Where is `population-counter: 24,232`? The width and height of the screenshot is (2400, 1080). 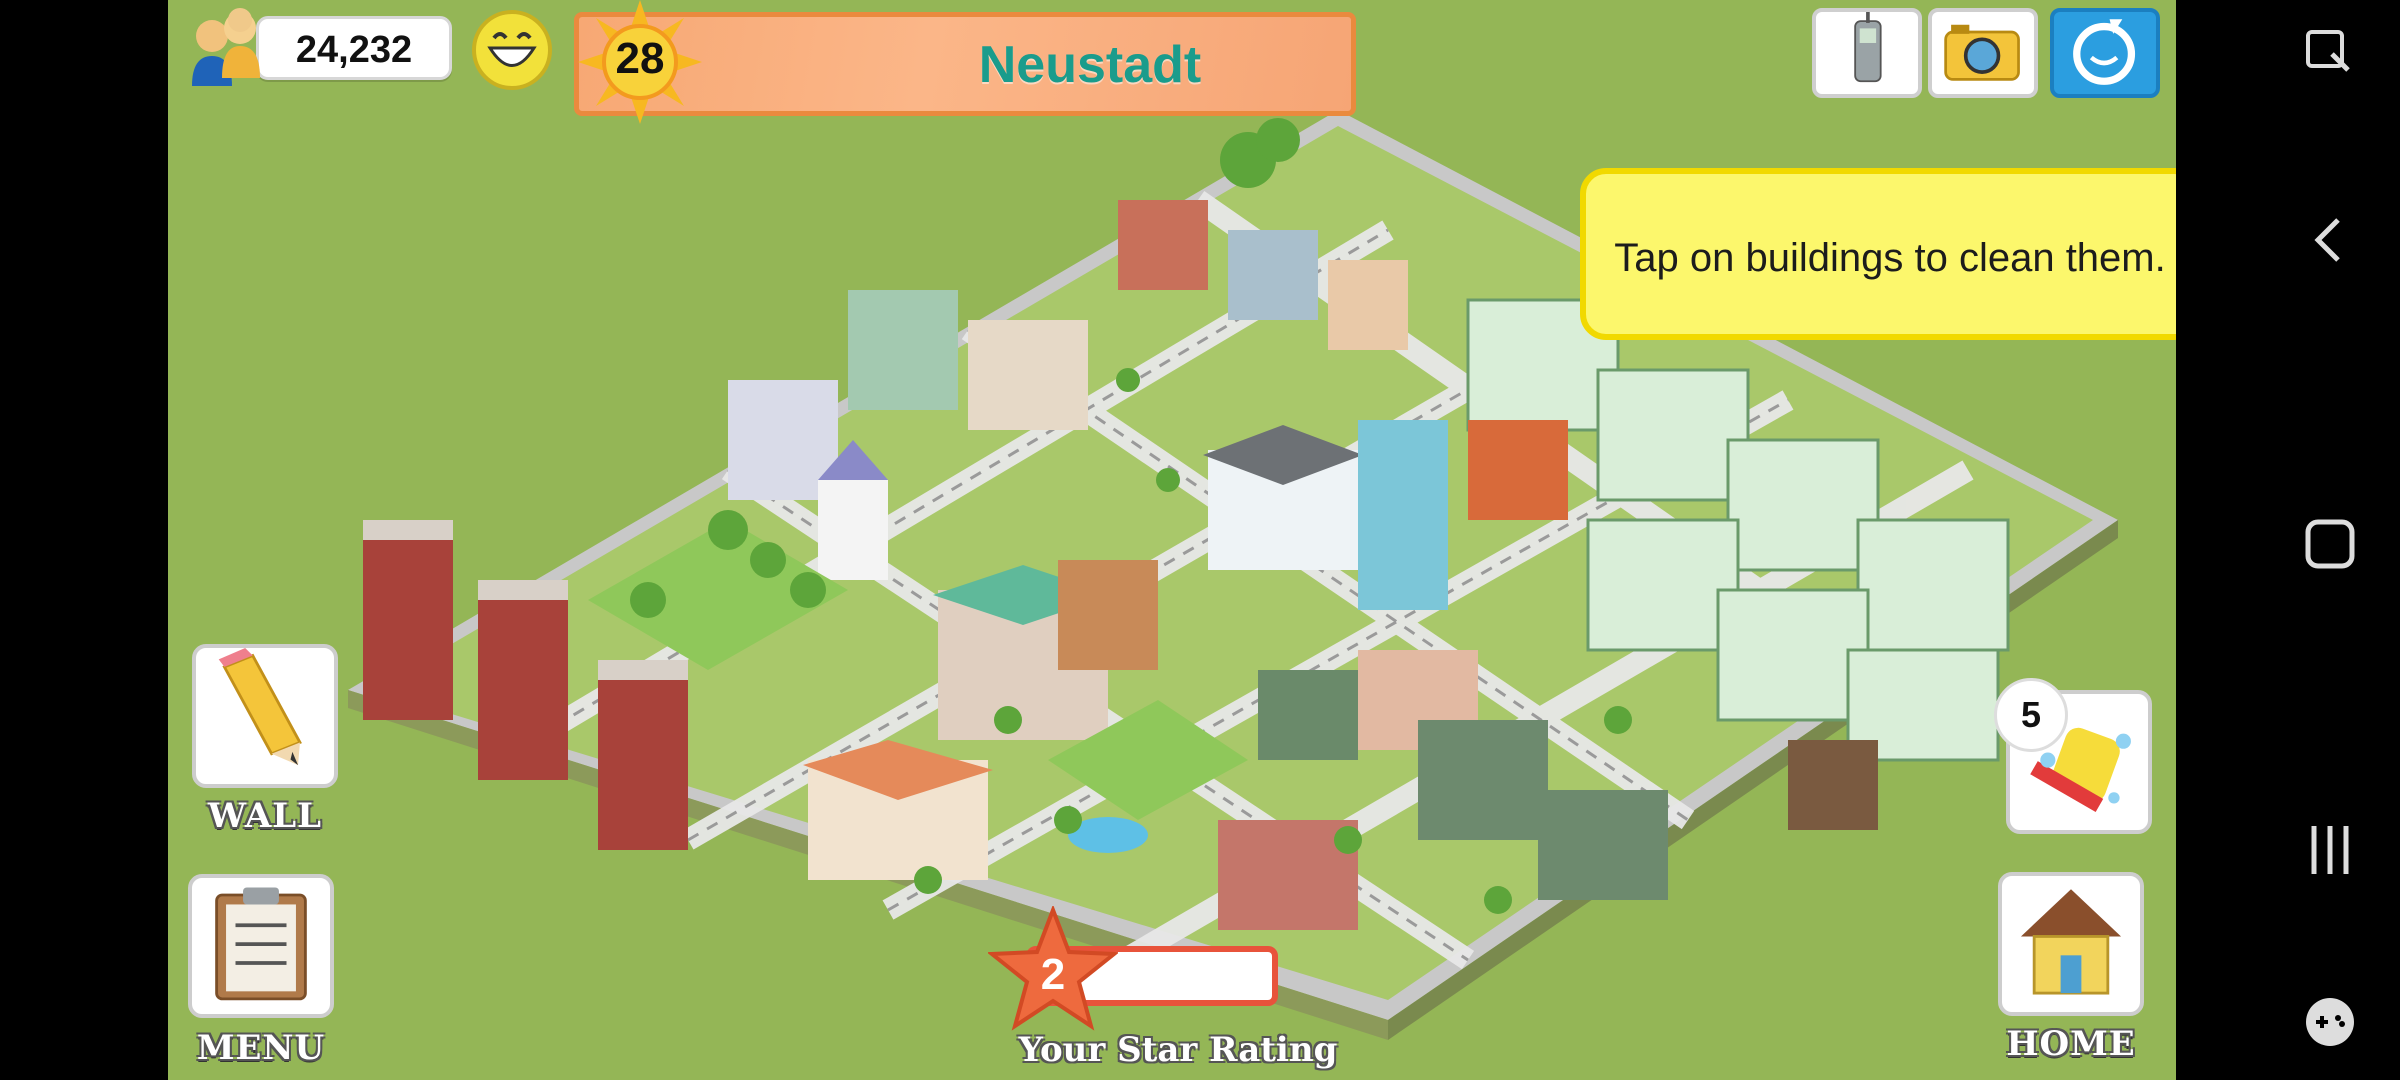
population-counter: 24,232 is located at coordinates (354, 48).